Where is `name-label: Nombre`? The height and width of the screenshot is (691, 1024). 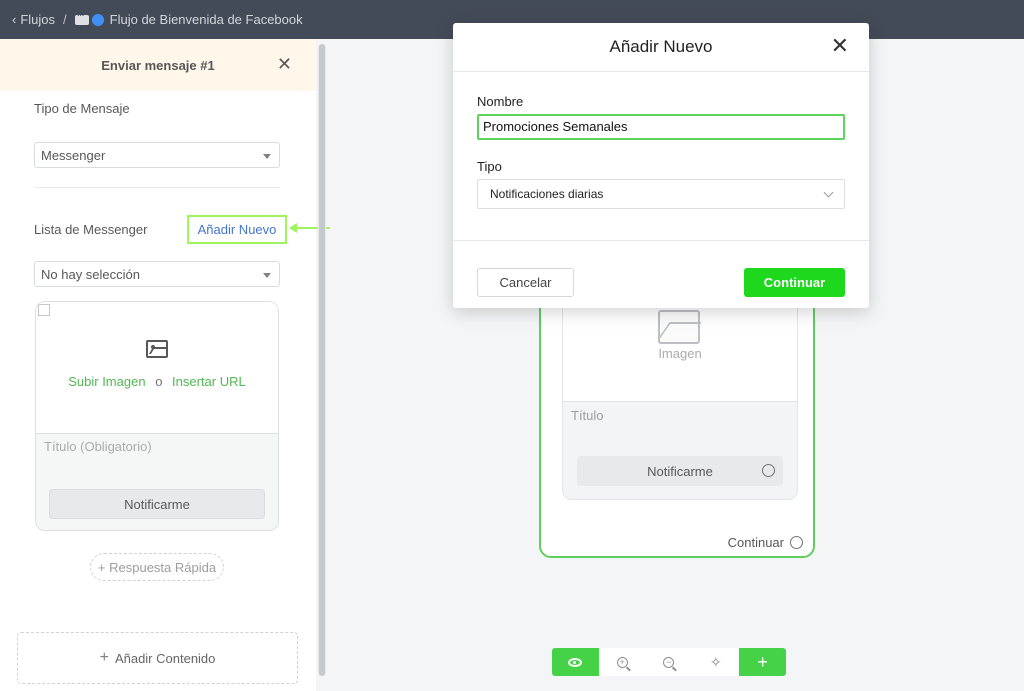 name-label: Nombre is located at coordinates (500, 101).